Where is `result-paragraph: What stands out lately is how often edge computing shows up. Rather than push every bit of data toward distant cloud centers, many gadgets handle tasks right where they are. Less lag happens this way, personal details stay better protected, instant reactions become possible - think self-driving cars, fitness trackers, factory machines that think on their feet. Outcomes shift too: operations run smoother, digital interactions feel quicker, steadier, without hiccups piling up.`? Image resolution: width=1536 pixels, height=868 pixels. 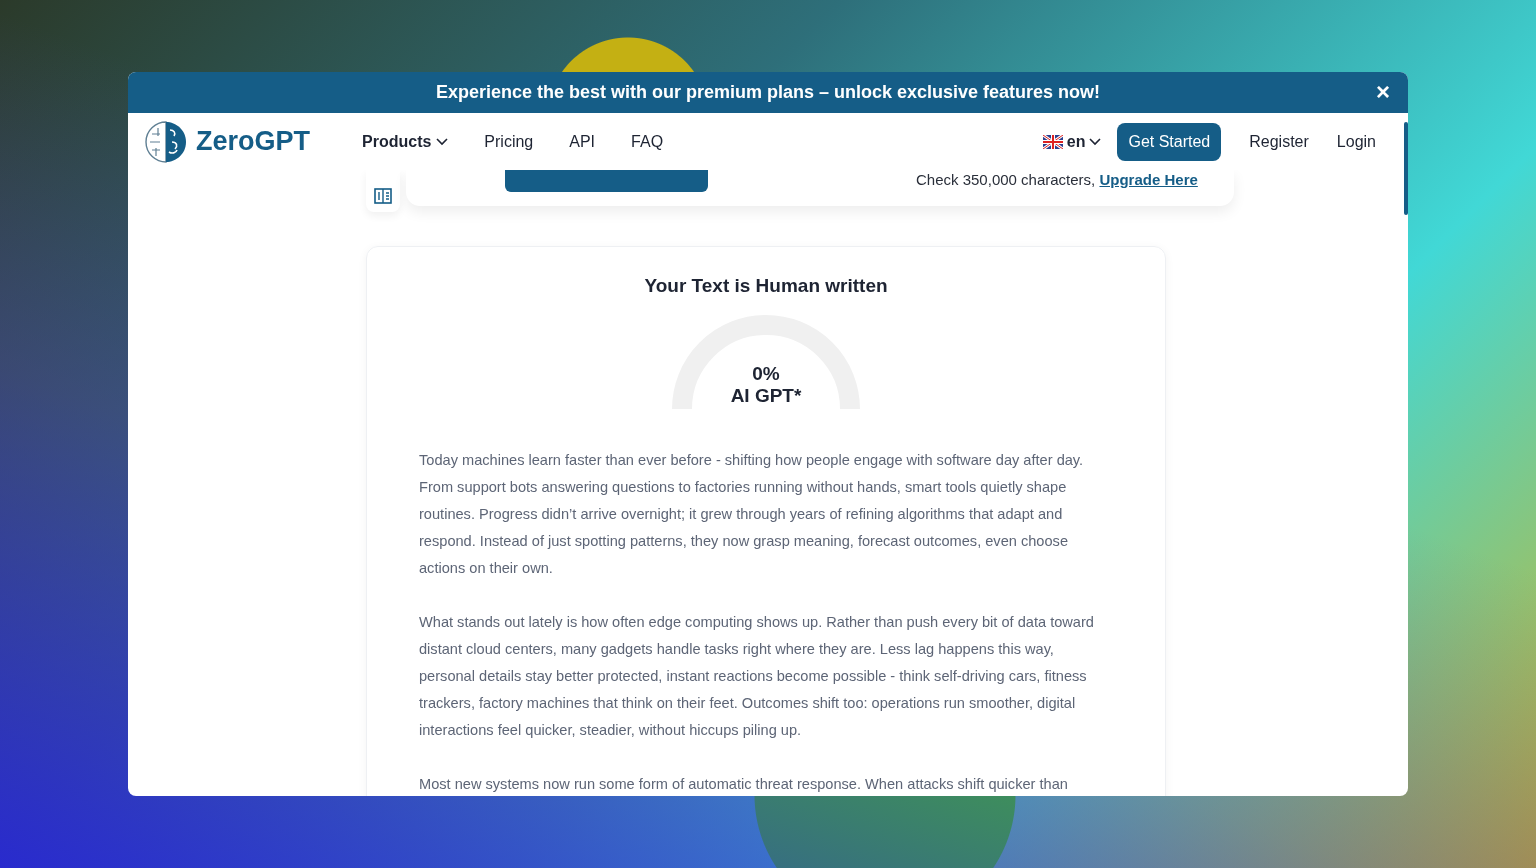
result-paragraph: What stands out lately is how often edge computing shows up. Rather than push every bit of data toward distant cloud centers, many gadgets handle tasks right where they are. Less lag happens this way, personal details stay better protected, instant reactions become possible - think self-driving cars, fitness trackers, factory machines that think on their feet. Outcomes shift too: operations run smoother, digital interactions feel quicker, steadier, without hiccups piling up. is located at coordinates (757, 676).